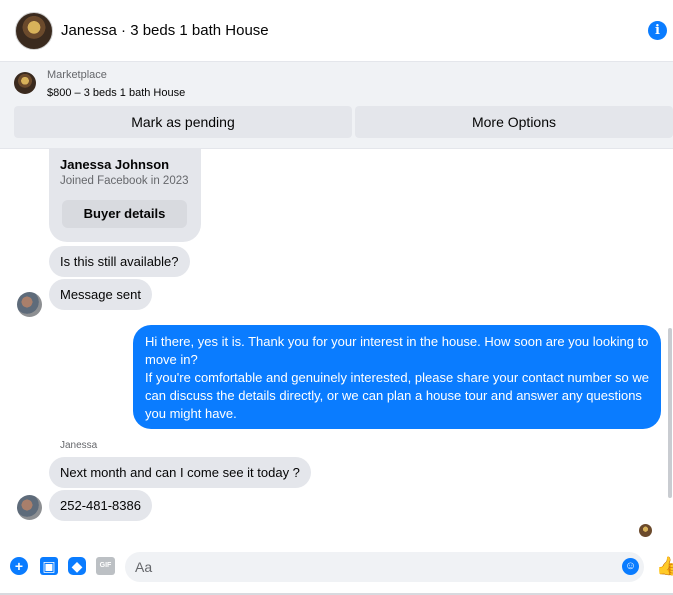  Describe the element at coordinates (77, 75) in the screenshot. I see `marketplace-label: Marketplace` at that location.